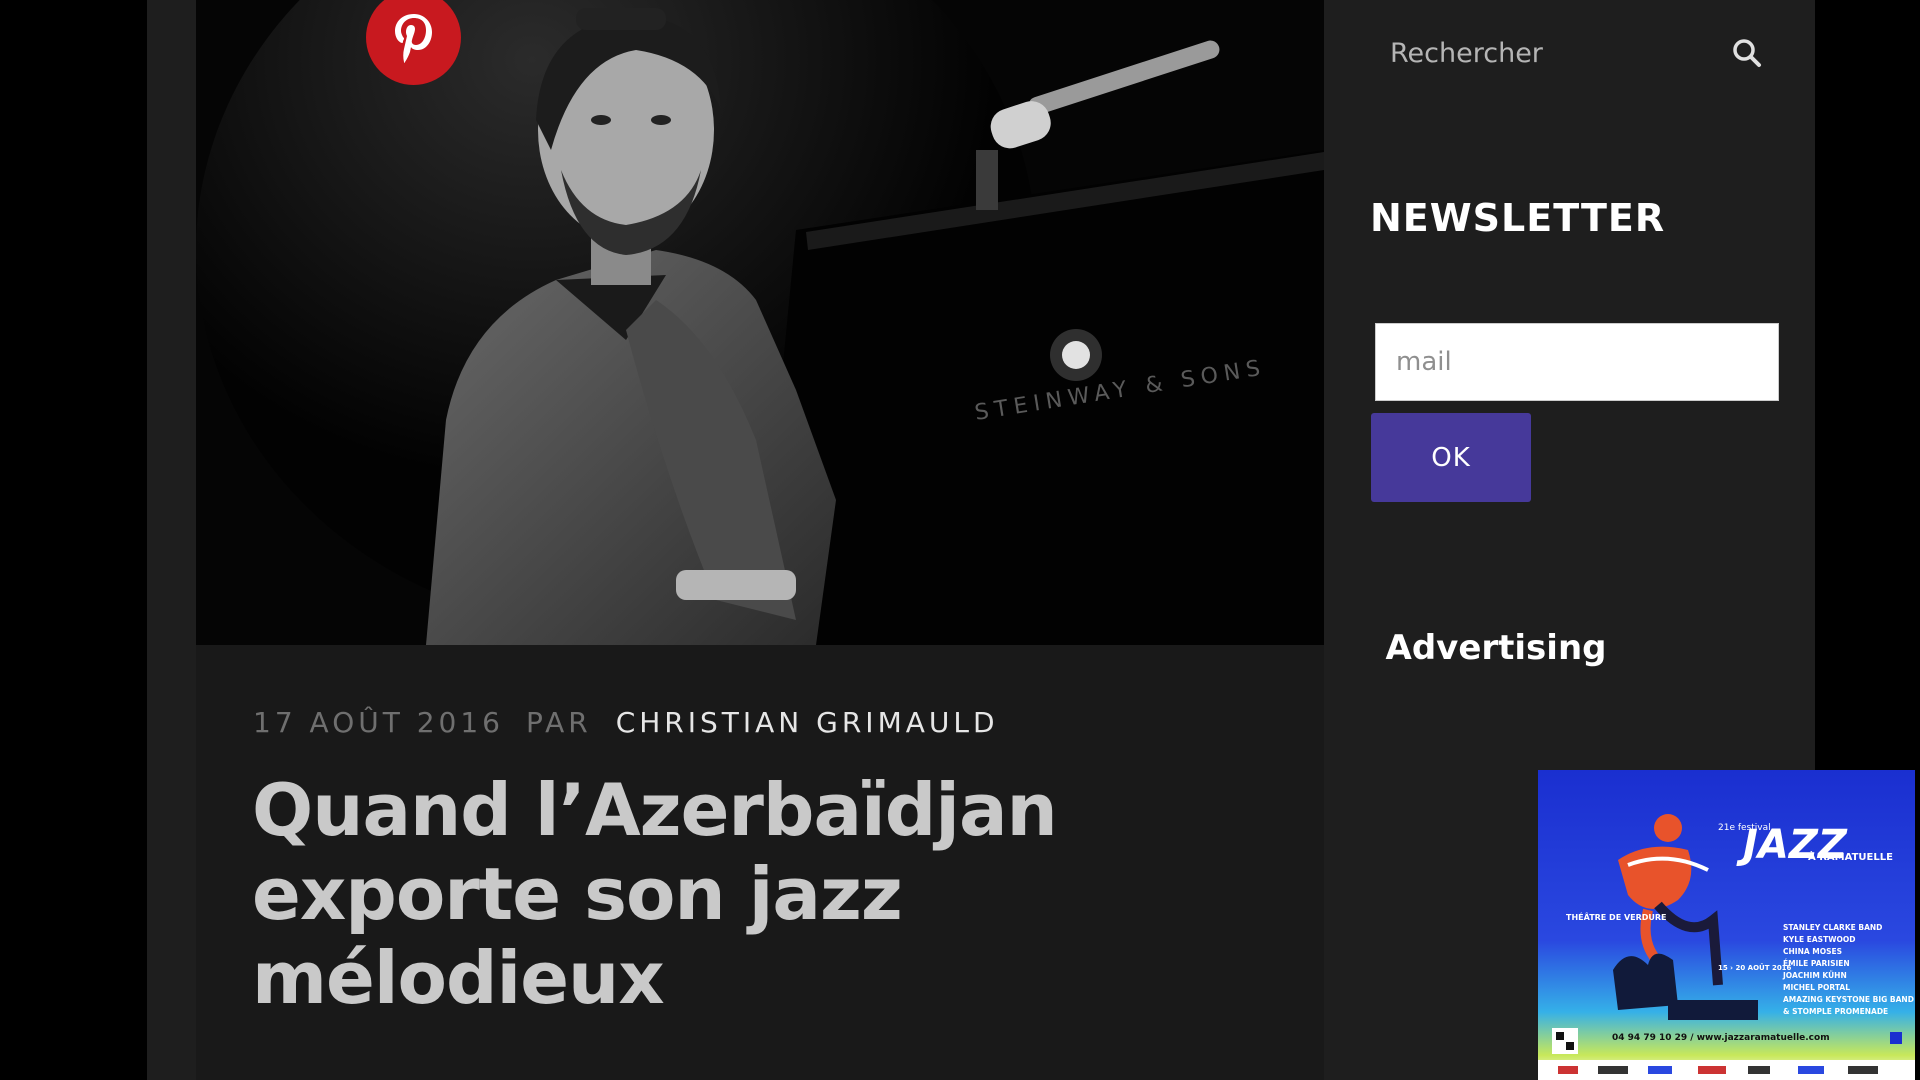  Describe the element at coordinates (378, 722) in the screenshot. I see `article-date: 17 AOÛT 2016` at that location.